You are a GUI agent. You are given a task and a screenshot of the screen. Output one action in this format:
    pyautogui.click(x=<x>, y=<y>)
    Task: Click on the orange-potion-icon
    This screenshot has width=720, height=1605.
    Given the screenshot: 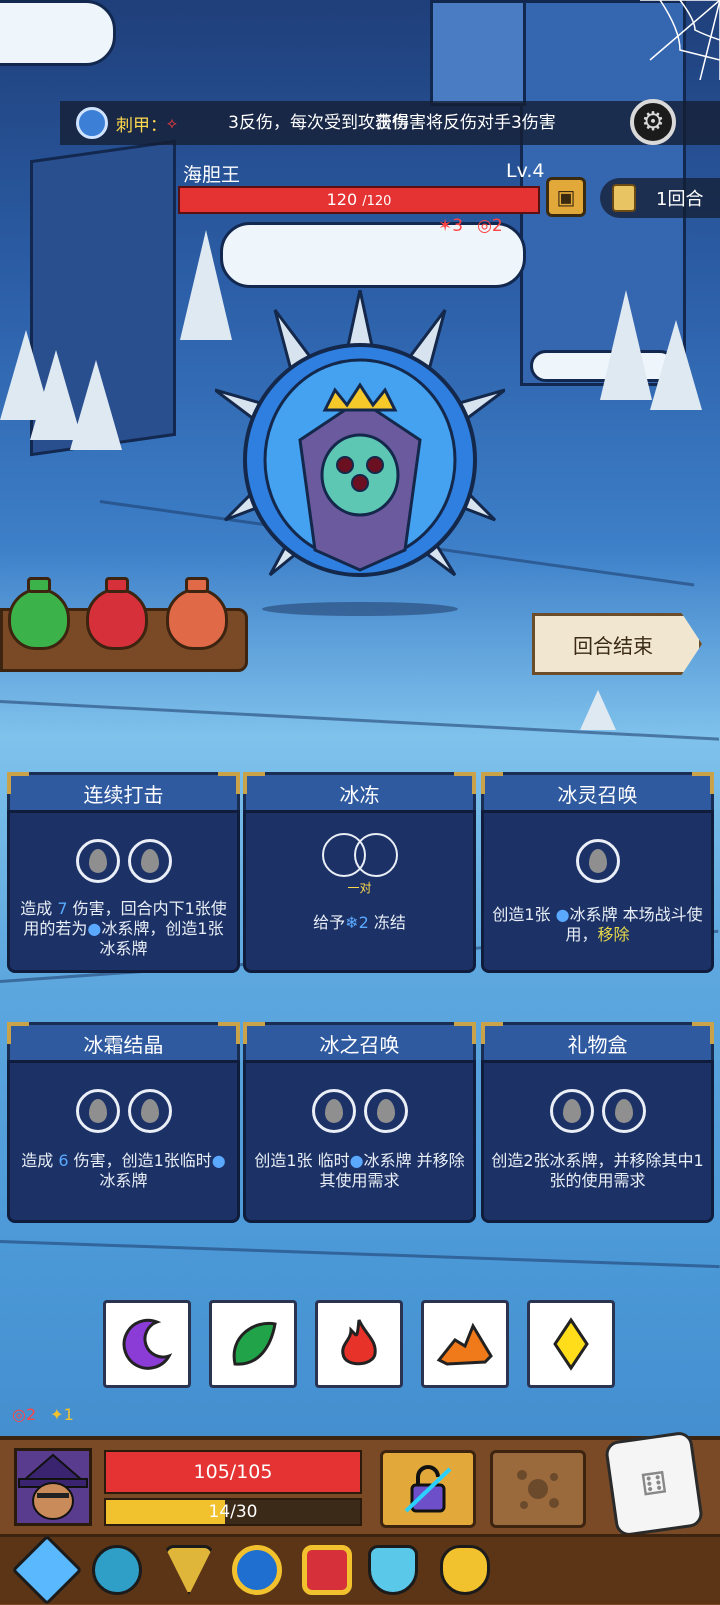 What is the action you would take?
    pyautogui.click(x=197, y=613)
    